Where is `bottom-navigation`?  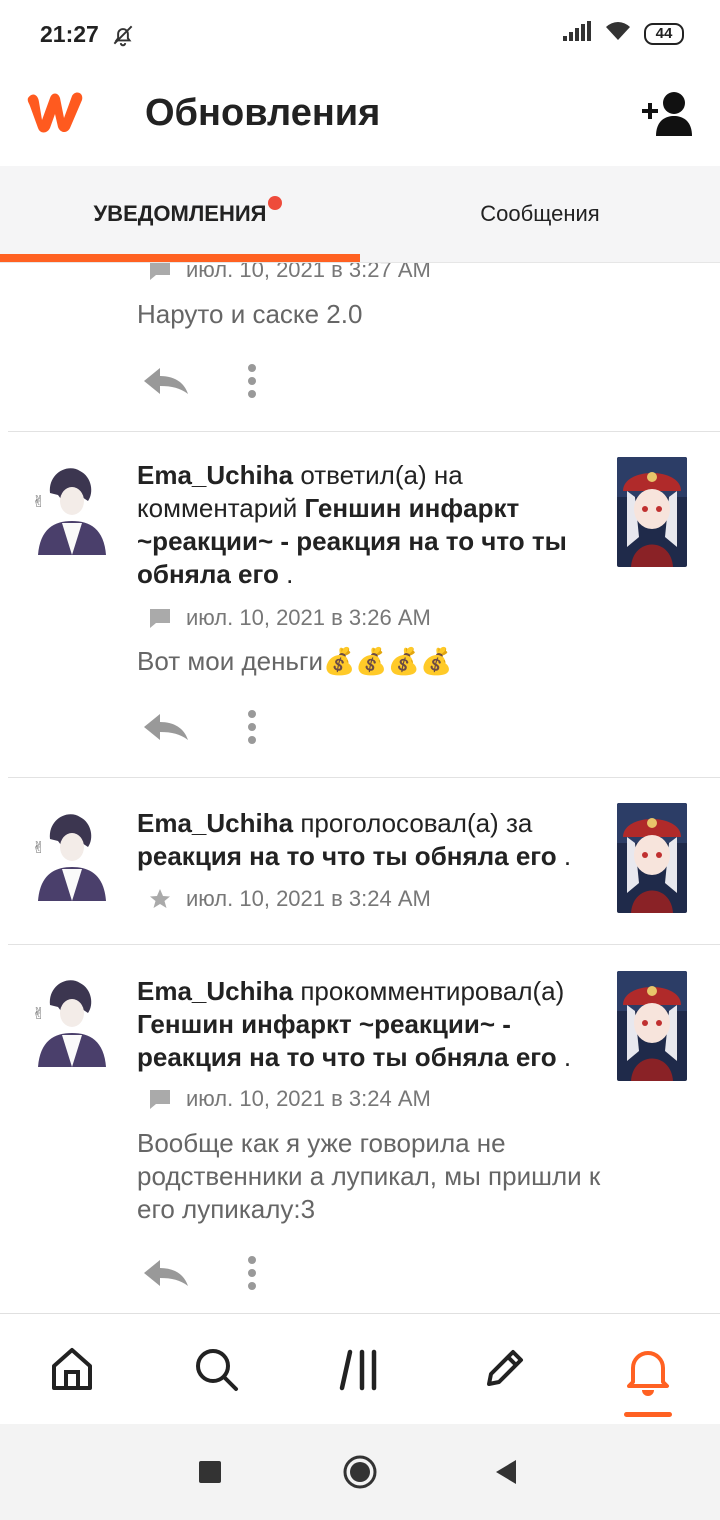 bottom-navigation is located at coordinates (360, 1368).